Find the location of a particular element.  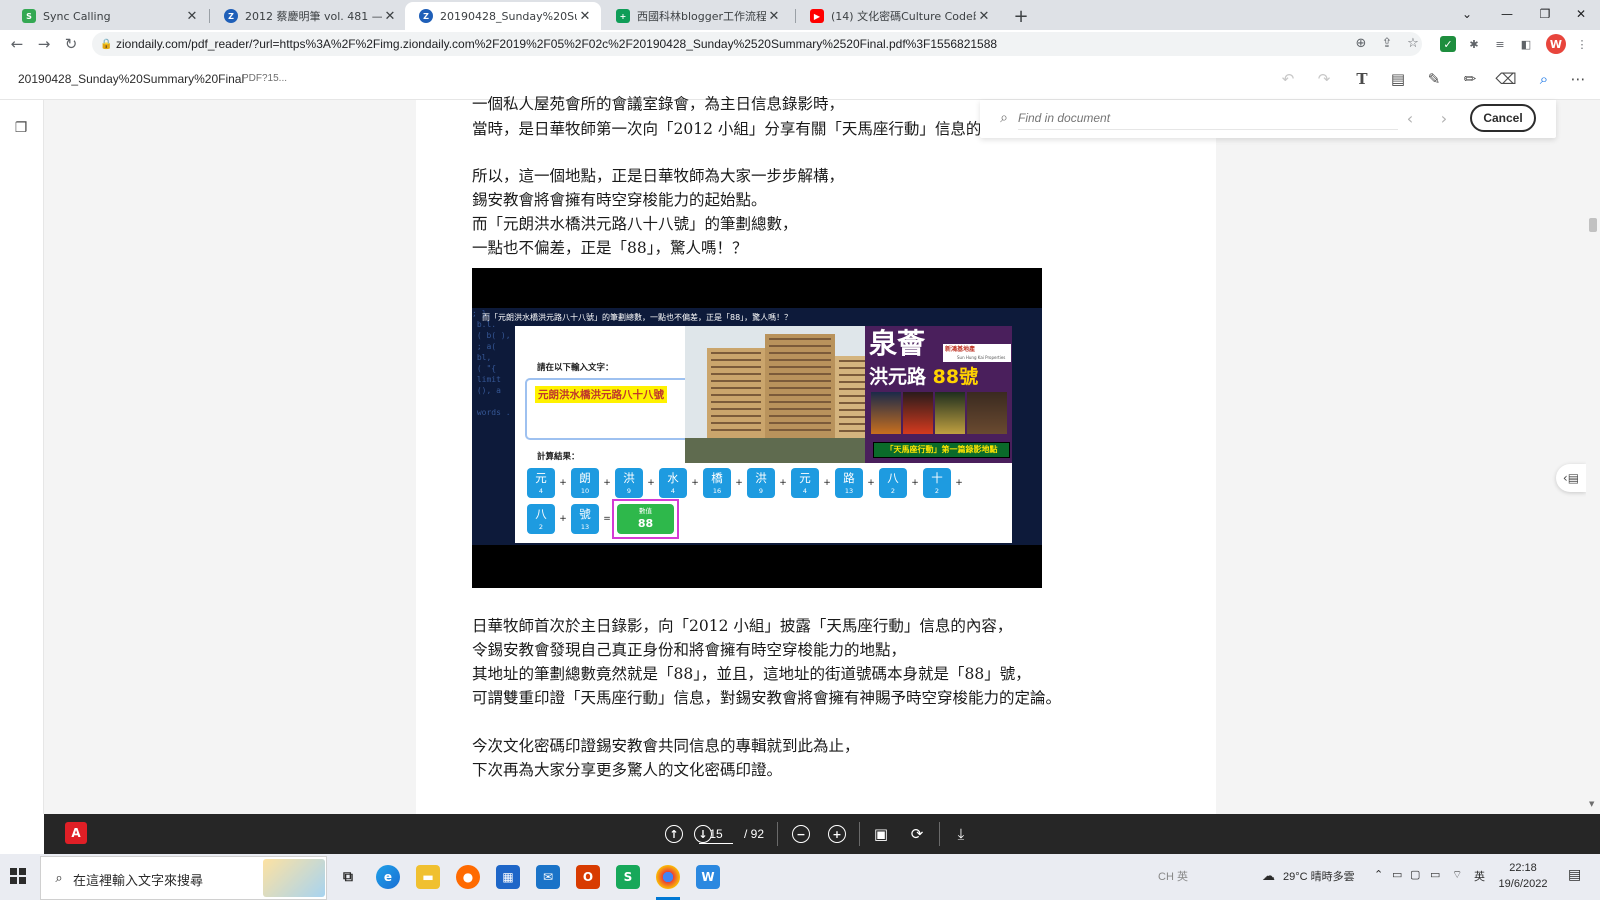

rotate-page-icon: ⟳ is located at coordinates (917, 834).